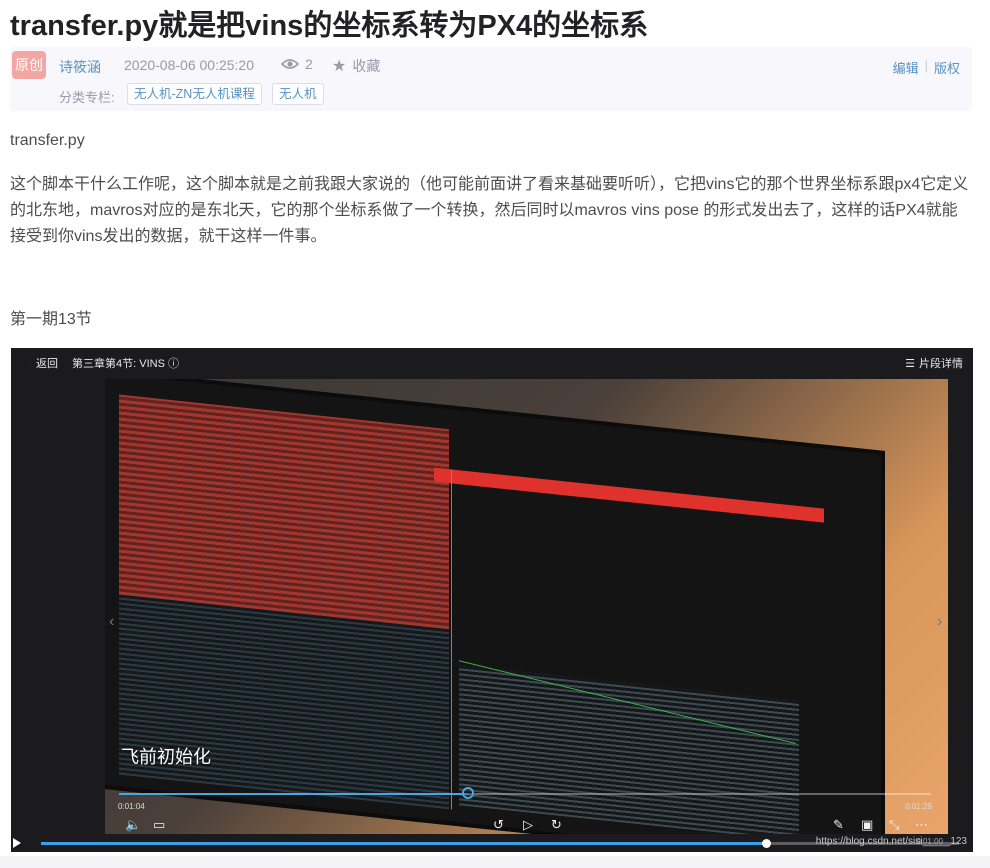  I want to click on forward-icon: ↻, so click(556, 825).